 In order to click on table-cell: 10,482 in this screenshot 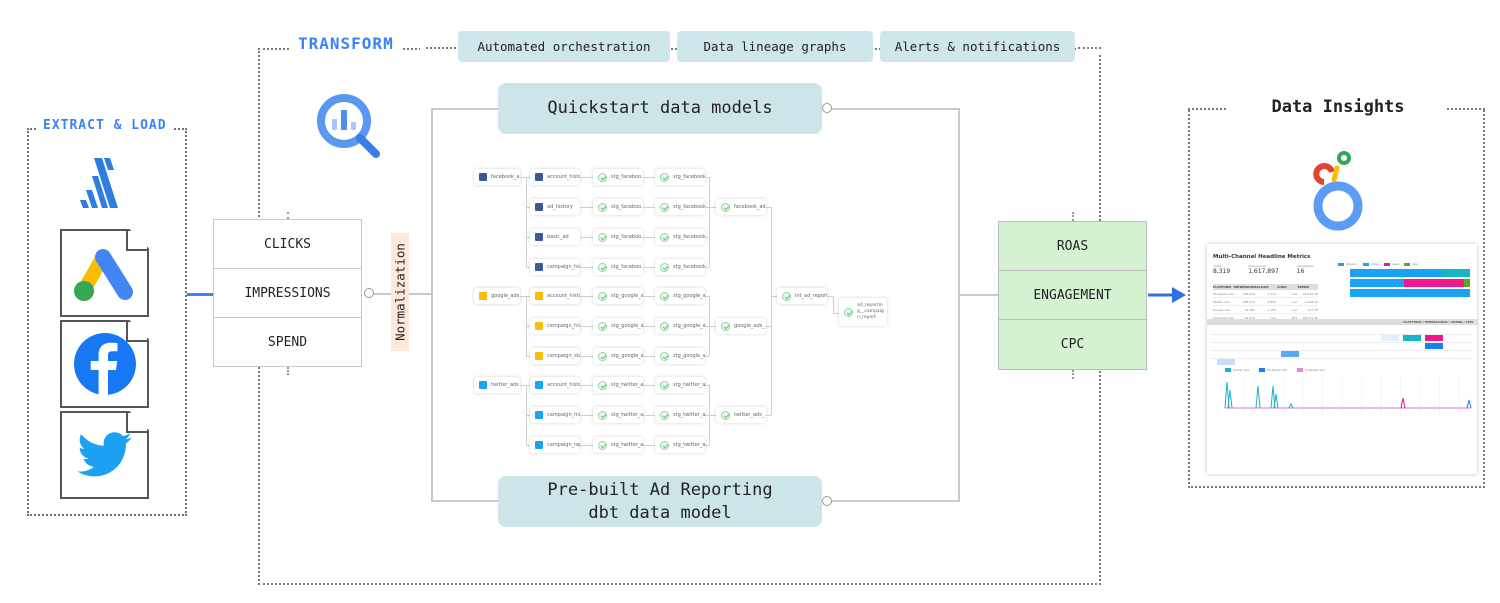, I will do `click(1250, 309)`.